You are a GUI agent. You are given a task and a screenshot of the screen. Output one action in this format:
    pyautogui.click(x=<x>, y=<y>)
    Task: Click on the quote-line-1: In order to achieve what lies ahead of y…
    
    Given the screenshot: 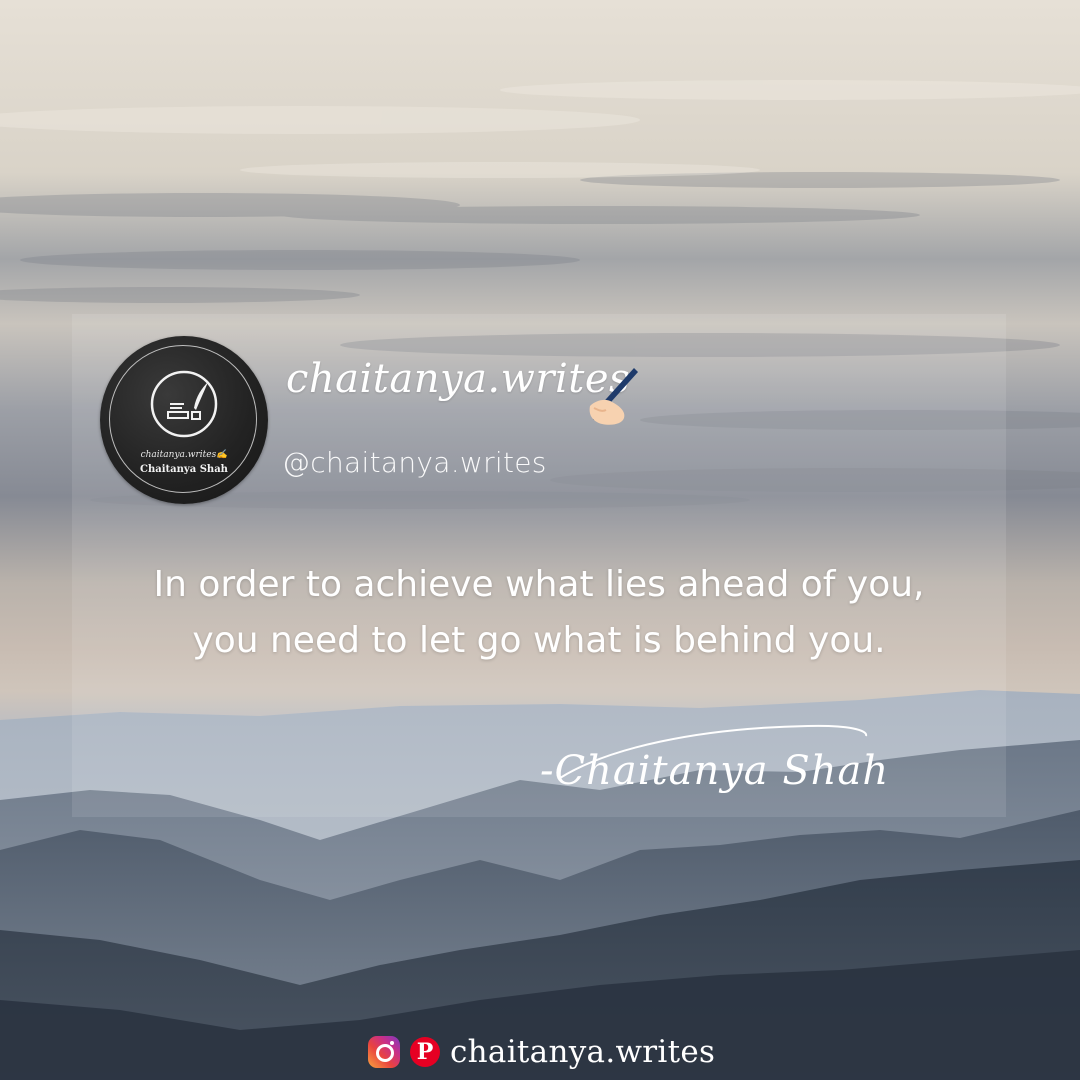 What is the action you would take?
    pyautogui.click(x=539, y=584)
    